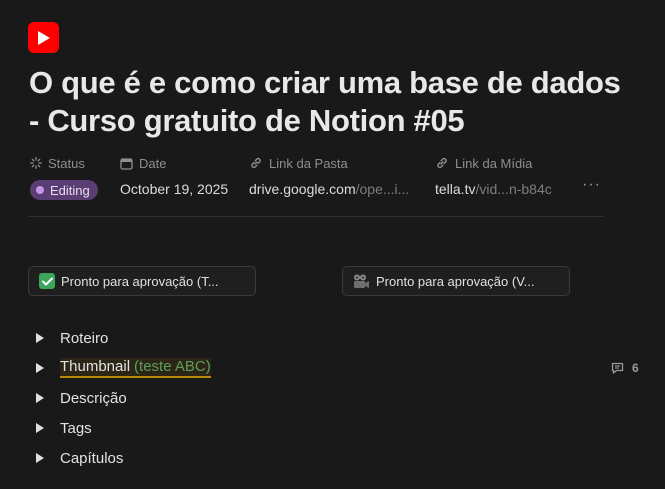 This screenshot has width=665, height=489. Describe the element at coordinates (70, 190) in the screenshot. I see `status-value: Editing` at that location.